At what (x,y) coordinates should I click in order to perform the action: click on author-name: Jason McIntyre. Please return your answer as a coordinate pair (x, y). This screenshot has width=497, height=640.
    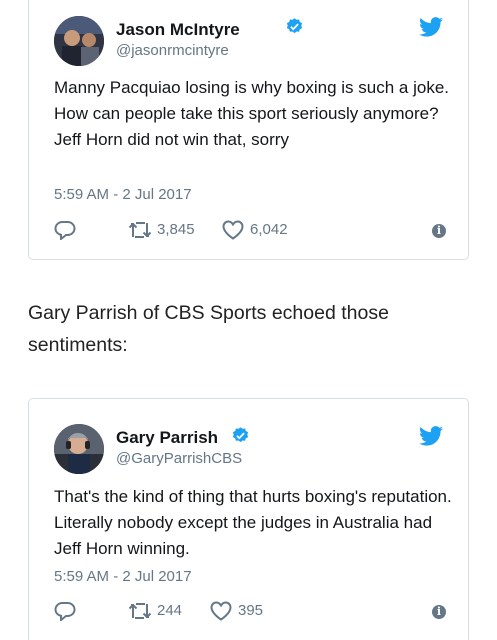
    Looking at the image, I should click on (178, 30).